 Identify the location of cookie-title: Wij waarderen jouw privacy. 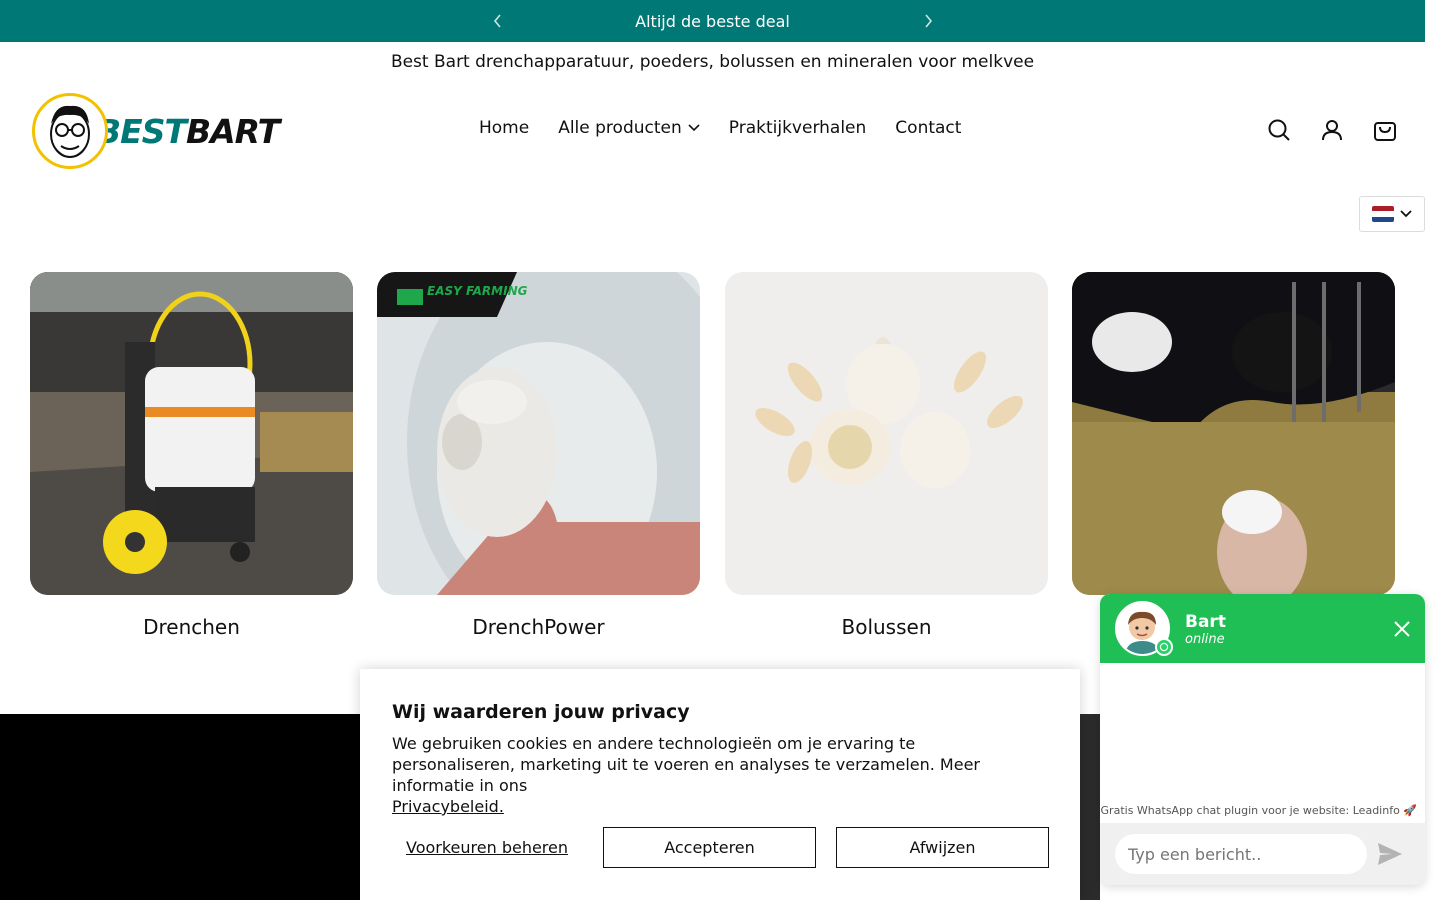
(541, 712).